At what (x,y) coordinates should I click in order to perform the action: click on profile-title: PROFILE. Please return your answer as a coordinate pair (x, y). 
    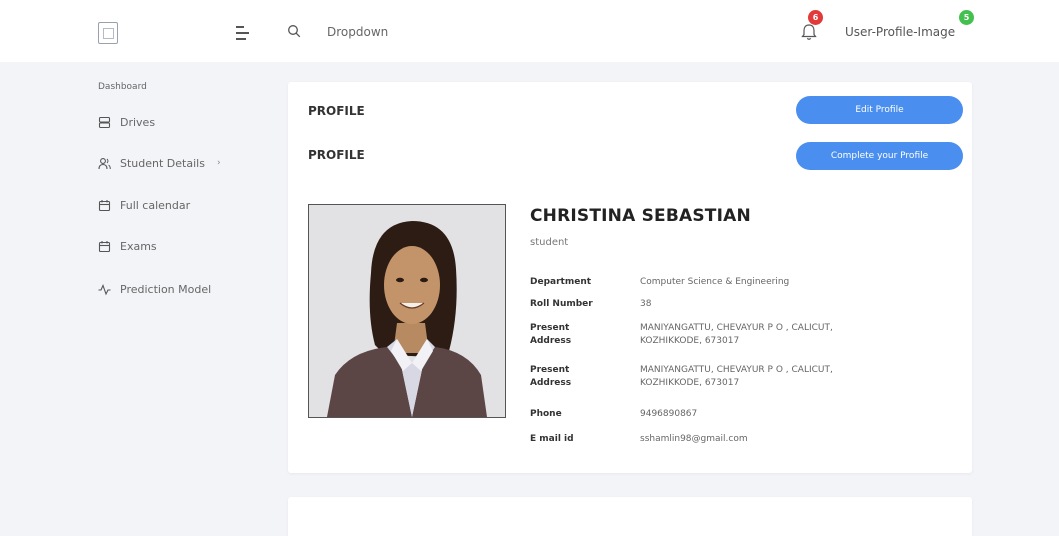
    Looking at the image, I should click on (336, 111).